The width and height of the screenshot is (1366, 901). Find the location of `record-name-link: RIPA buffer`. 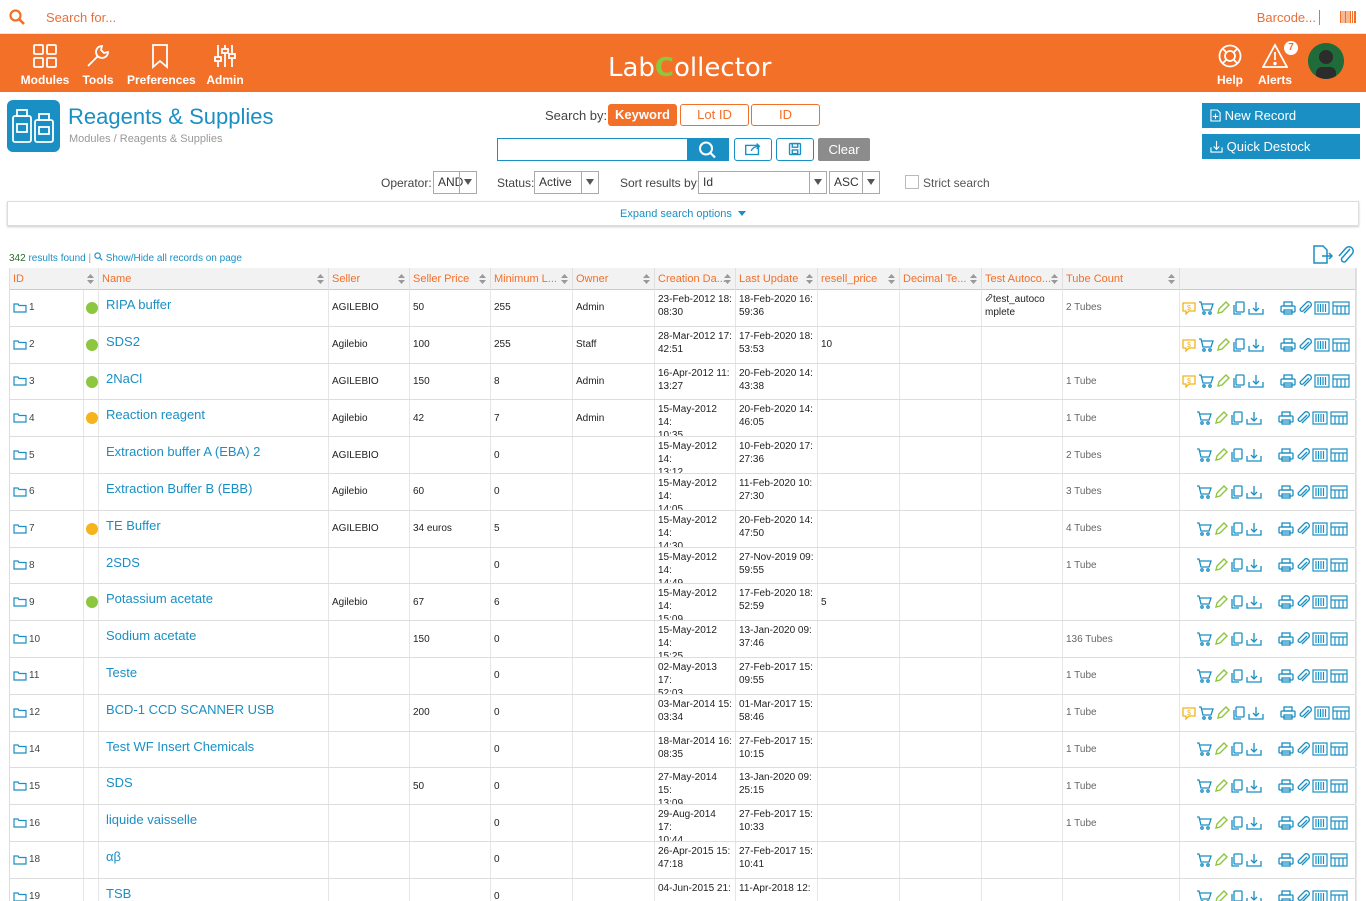

record-name-link: RIPA buffer is located at coordinates (138, 304).